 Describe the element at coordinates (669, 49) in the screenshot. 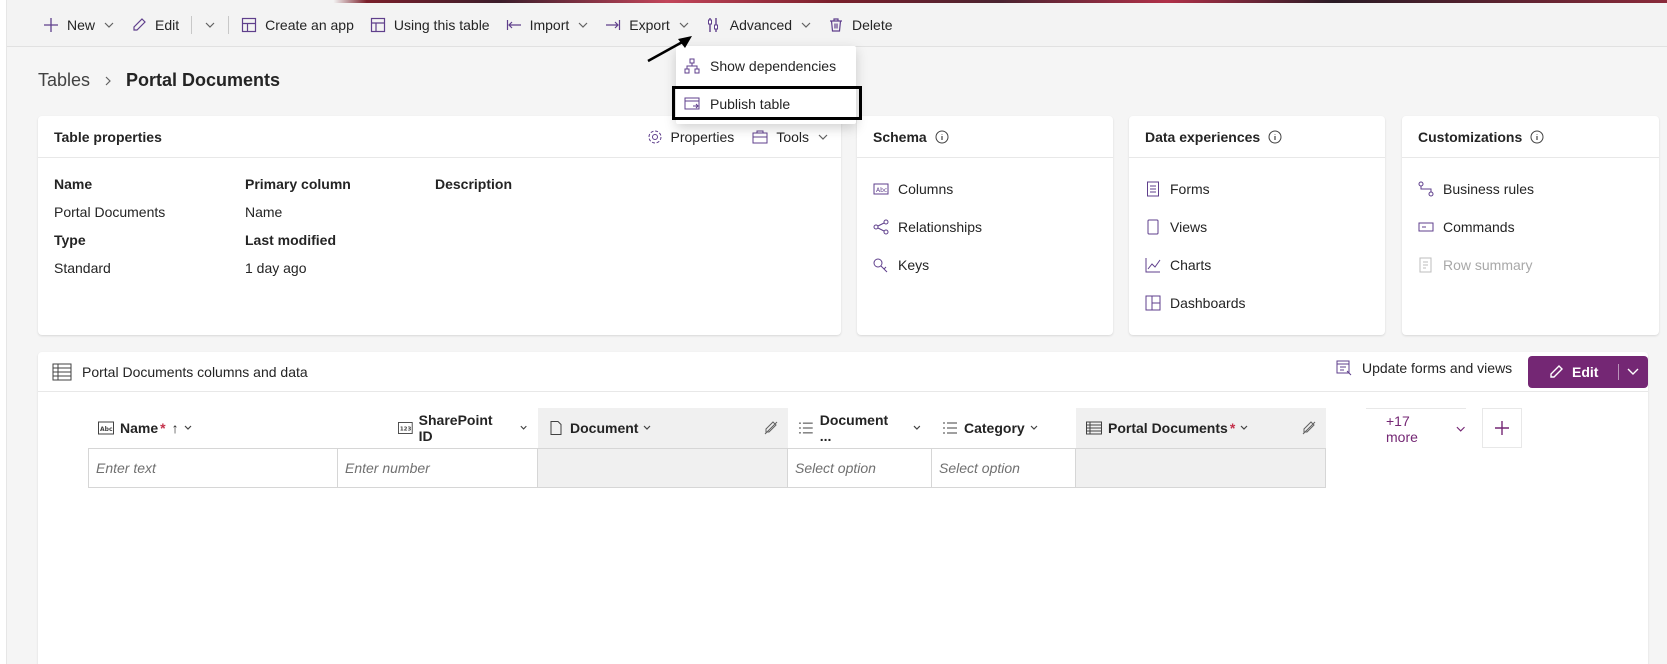

I see `pointer-arrow-annotation` at that location.